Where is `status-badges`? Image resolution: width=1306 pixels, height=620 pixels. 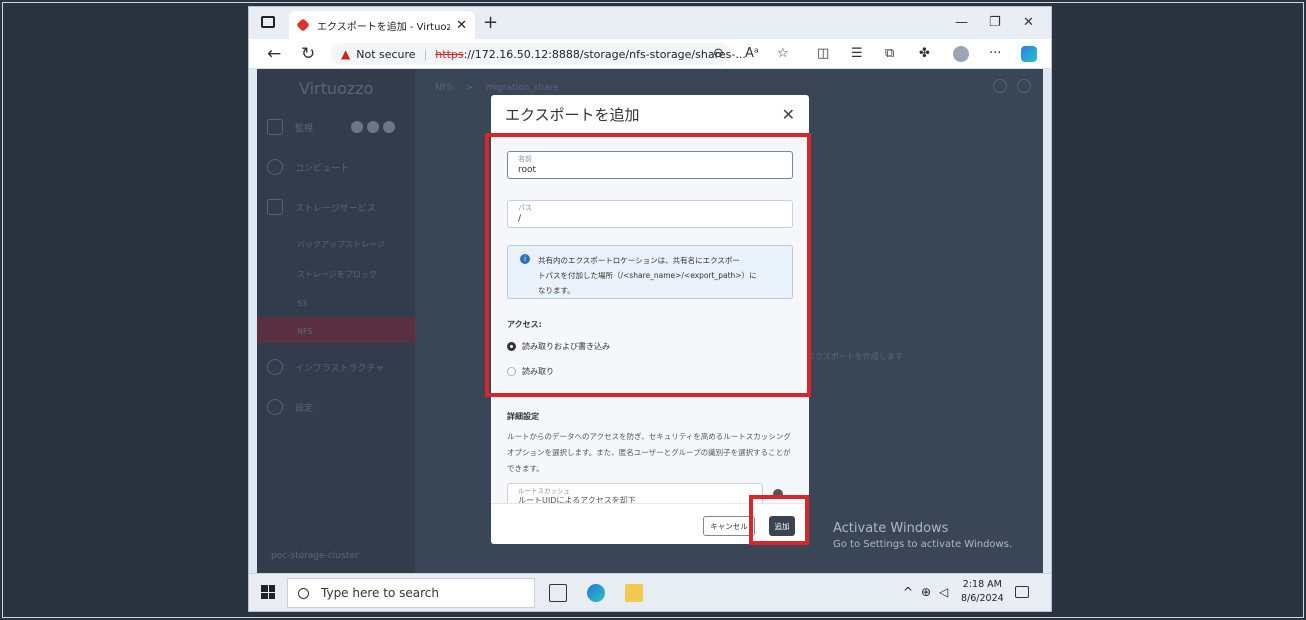 status-badges is located at coordinates (371, 127).